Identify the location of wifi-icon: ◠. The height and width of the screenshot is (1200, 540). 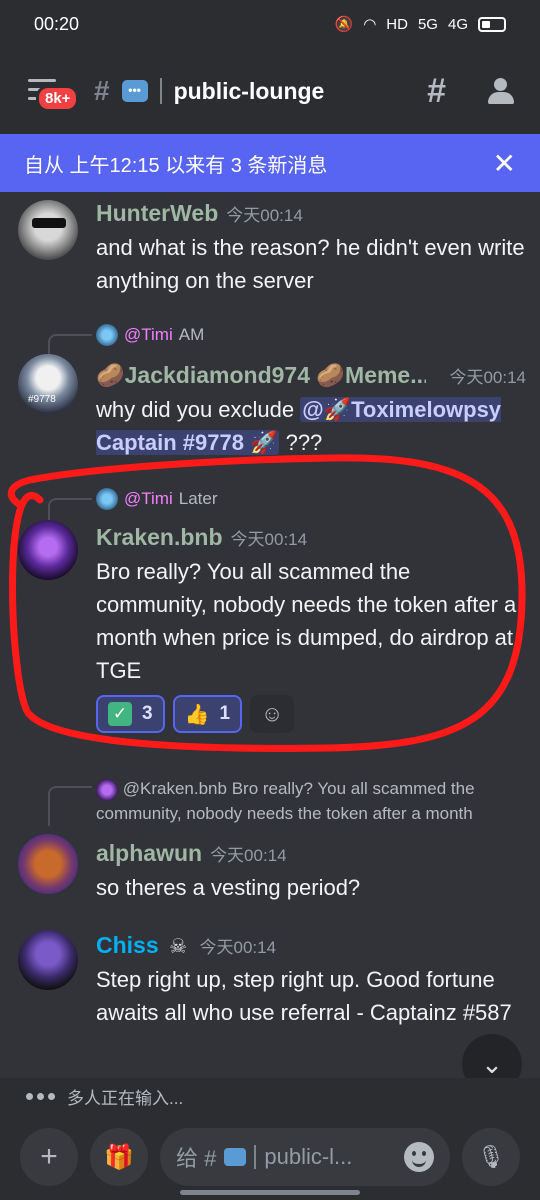
(370, 24).